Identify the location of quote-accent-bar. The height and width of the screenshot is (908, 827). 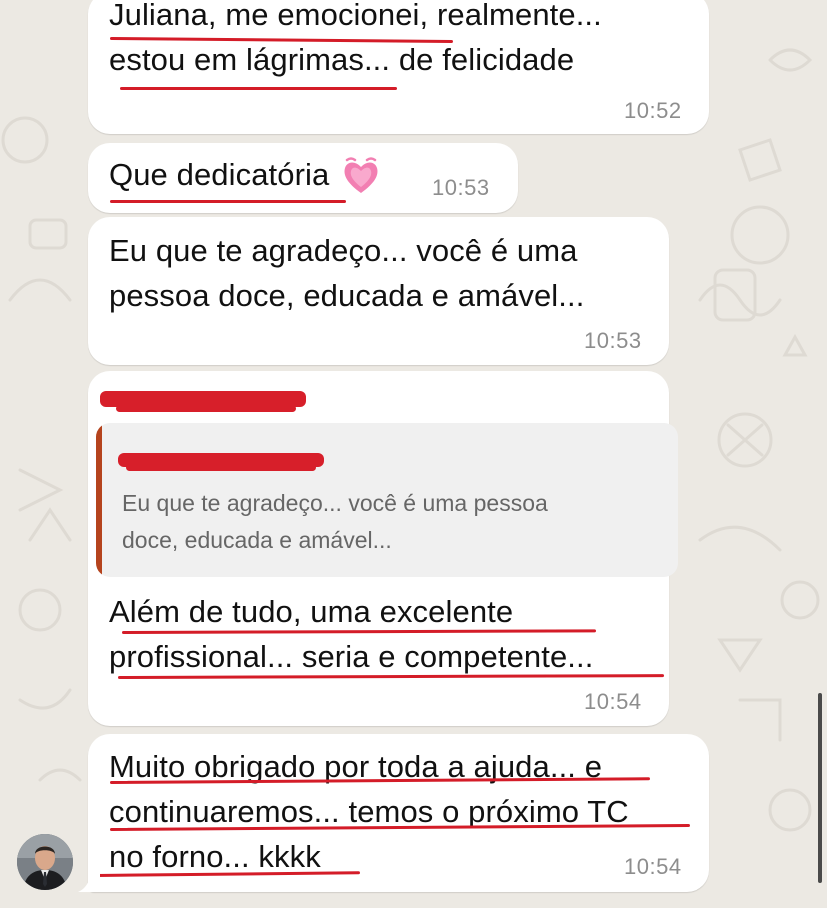
(99, 500).